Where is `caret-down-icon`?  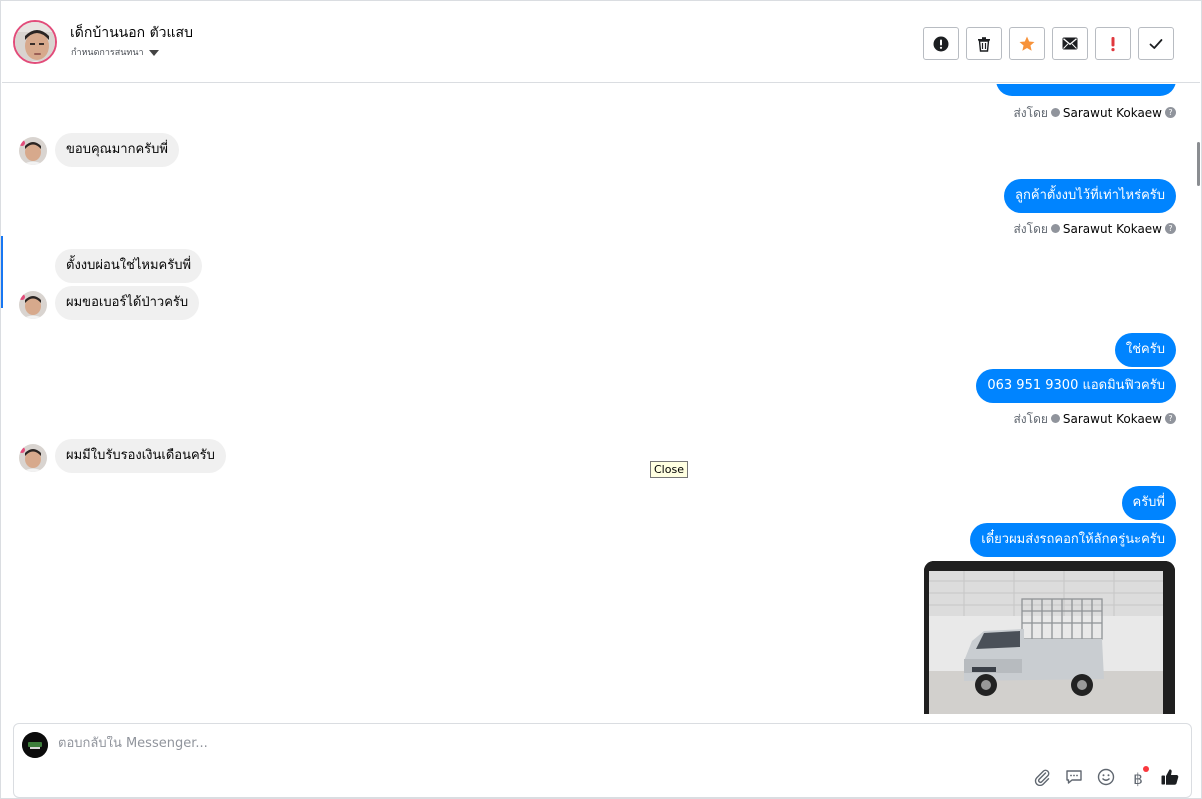 caret-down-icon is located at coordinates (153, 52).